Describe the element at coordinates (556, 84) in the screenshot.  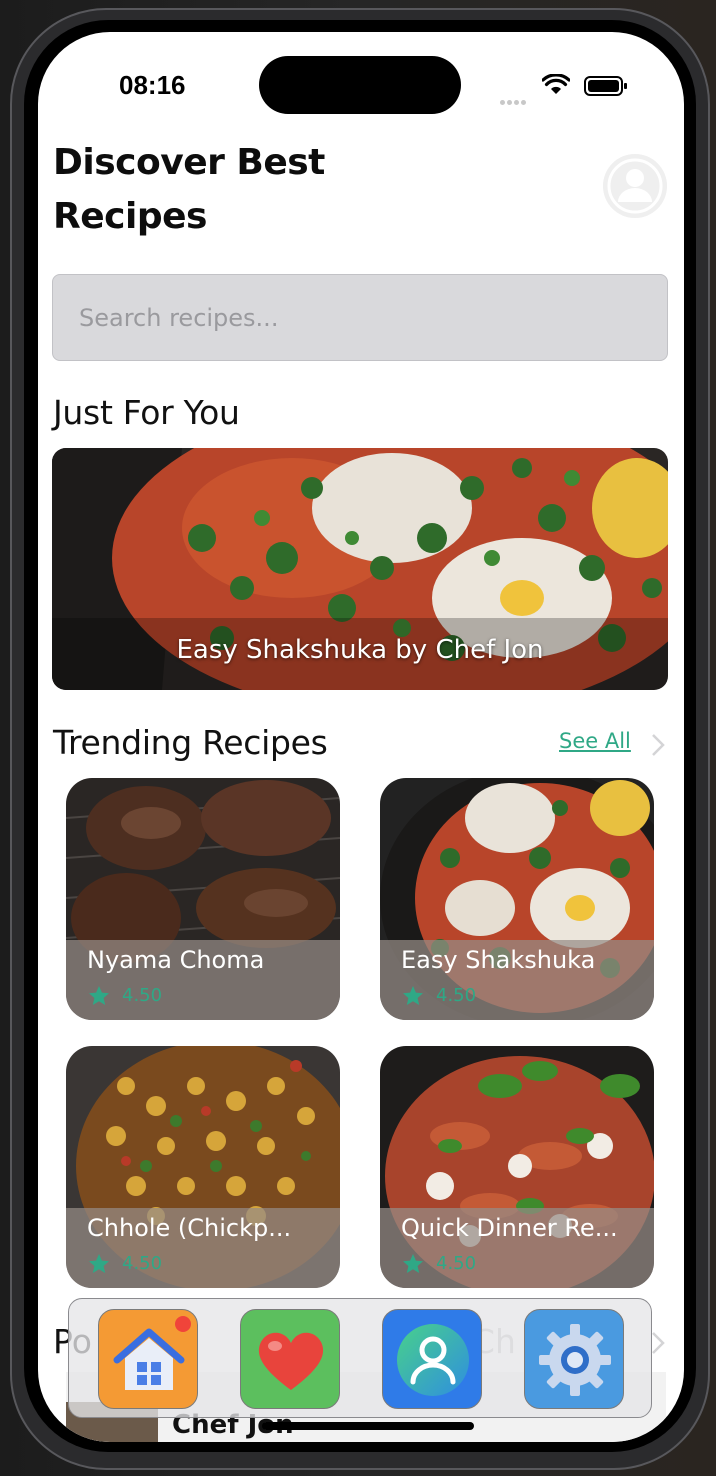
I see `wifi-icon` at that location.